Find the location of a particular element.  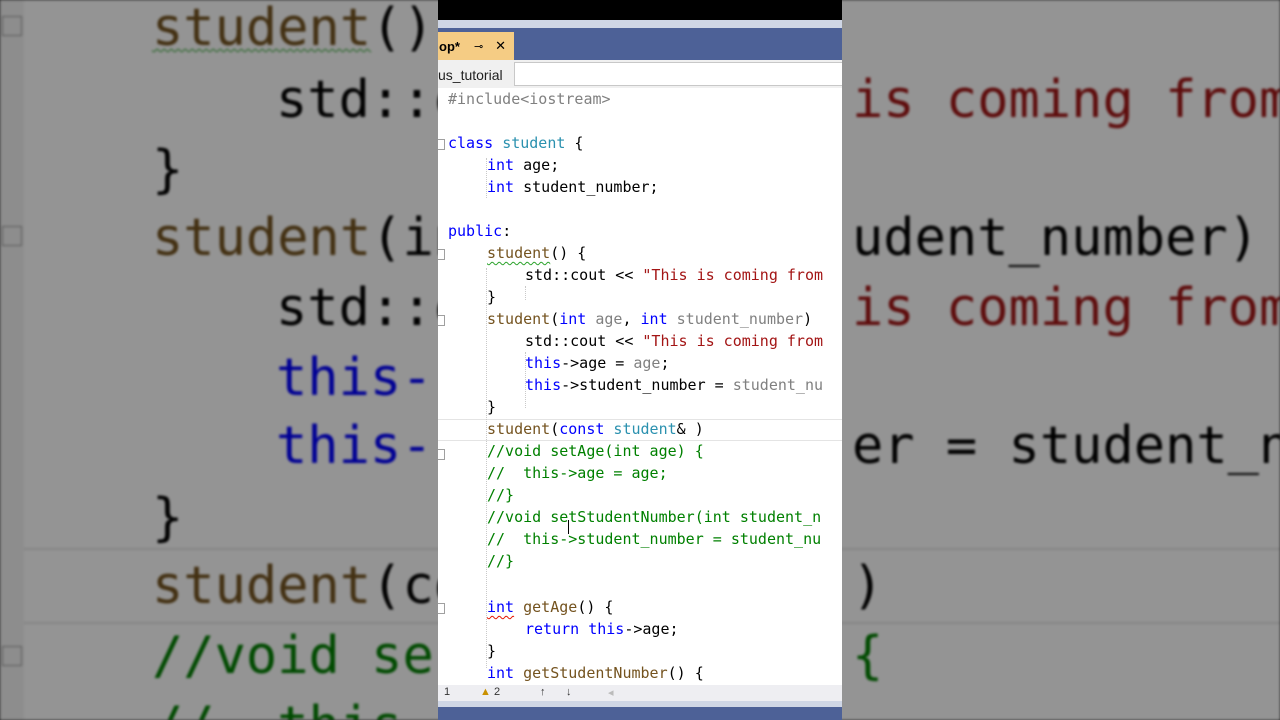

code-line-14: this->student_number = student_nu is located at coordinates (674, 385).